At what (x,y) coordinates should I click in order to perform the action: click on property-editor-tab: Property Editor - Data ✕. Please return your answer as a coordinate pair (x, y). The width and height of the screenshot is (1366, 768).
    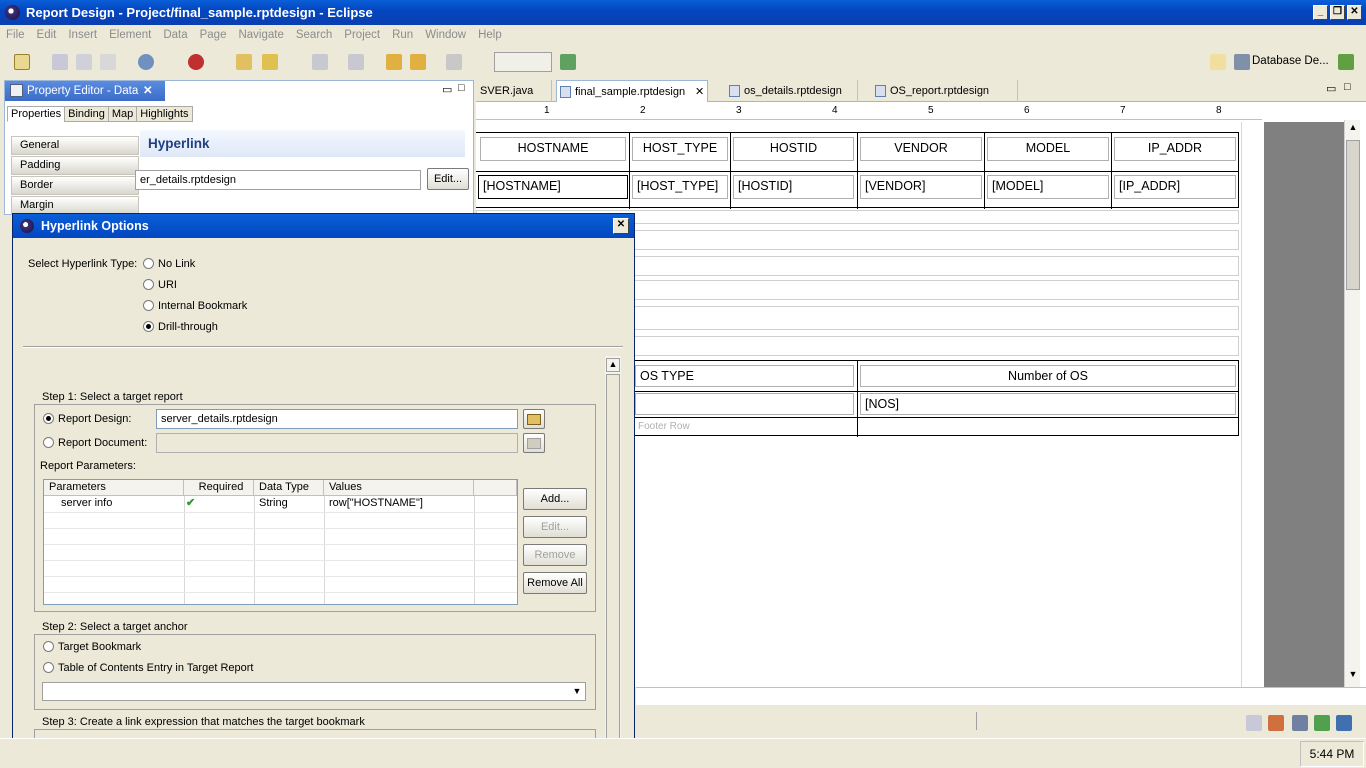
    Looking at the image, I should click on (85, 91).